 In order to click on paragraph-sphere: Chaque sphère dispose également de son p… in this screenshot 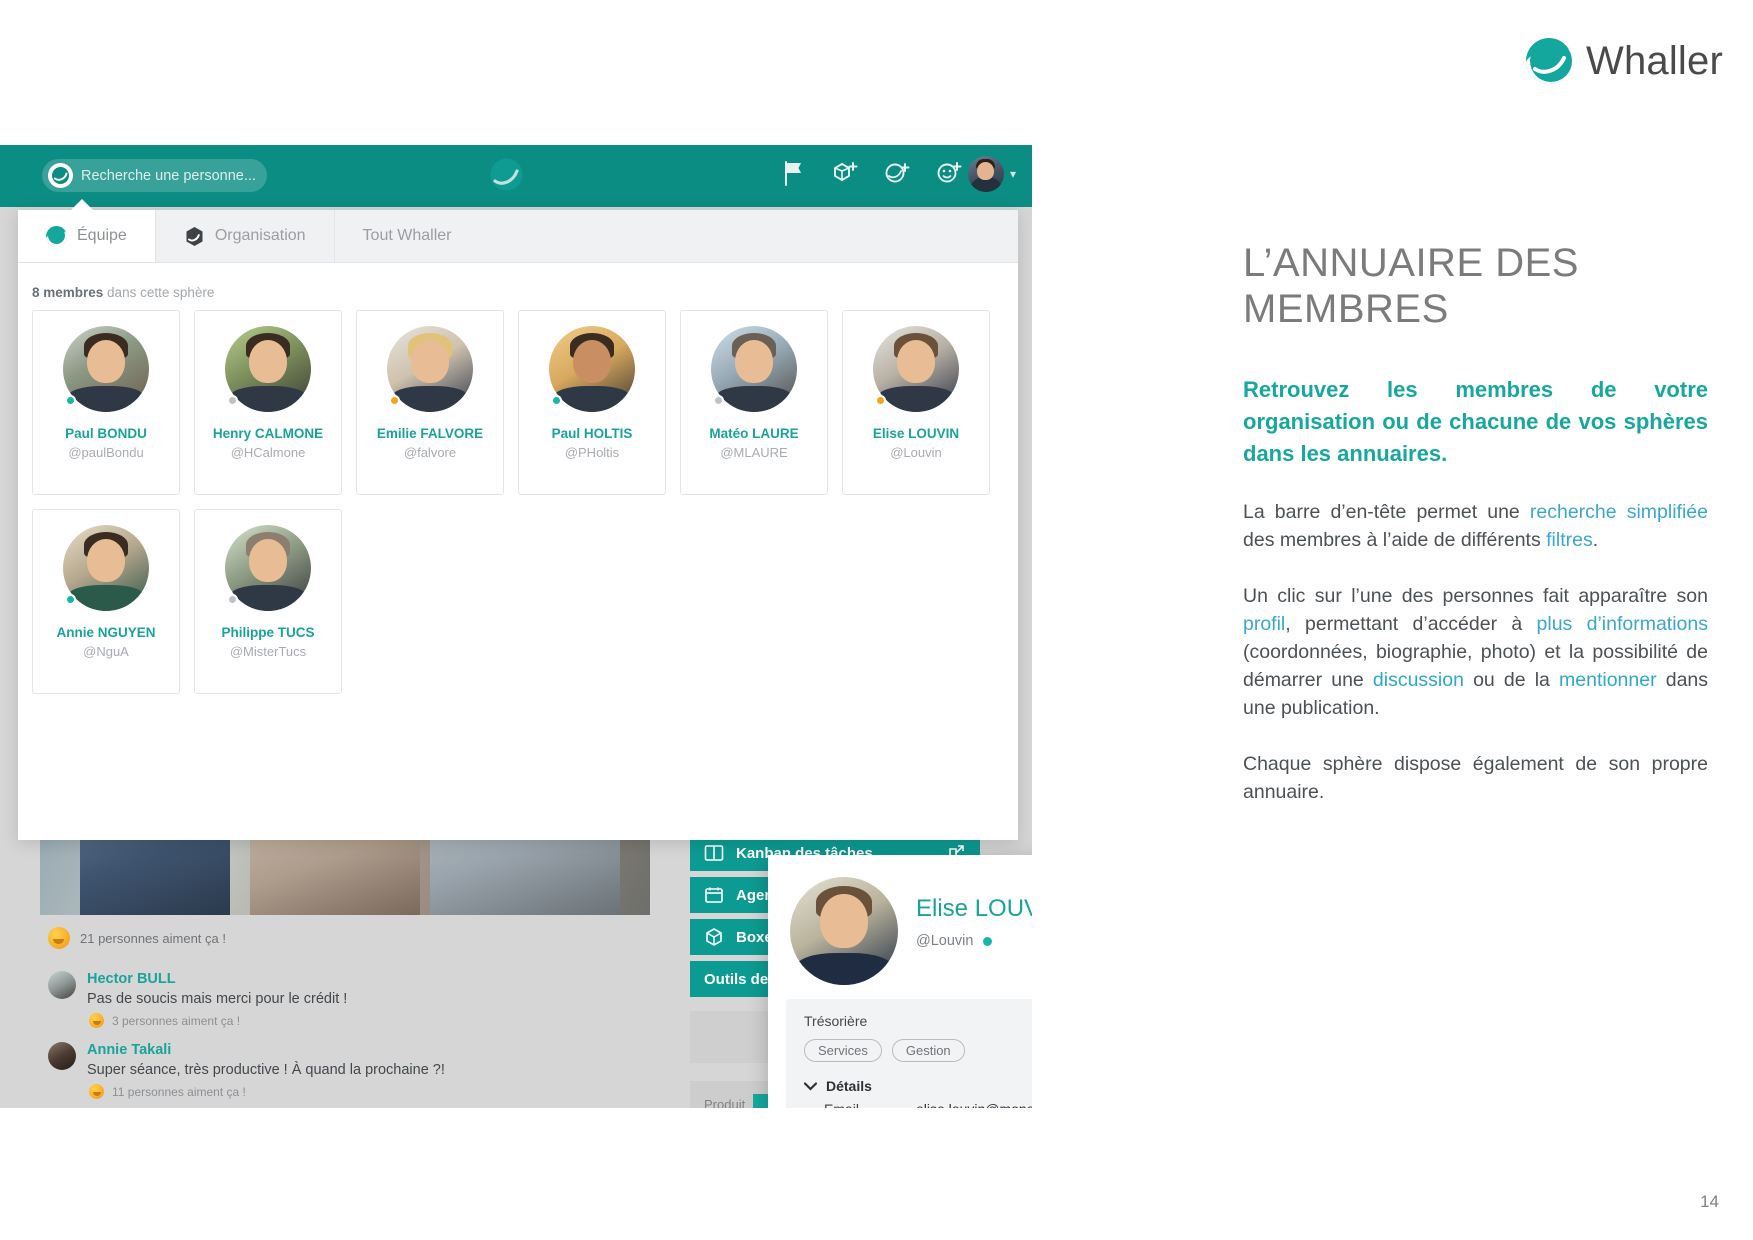, I will do `click(1475, 778)`.